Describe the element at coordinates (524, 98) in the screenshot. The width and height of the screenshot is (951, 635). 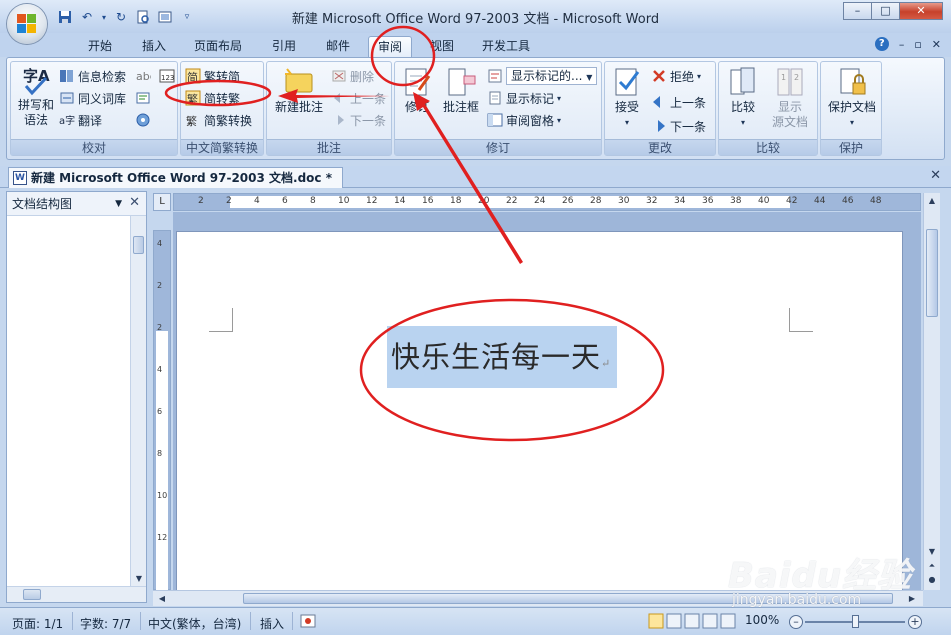
I see `show-markup-button: 显示标记 ▾` at that location.